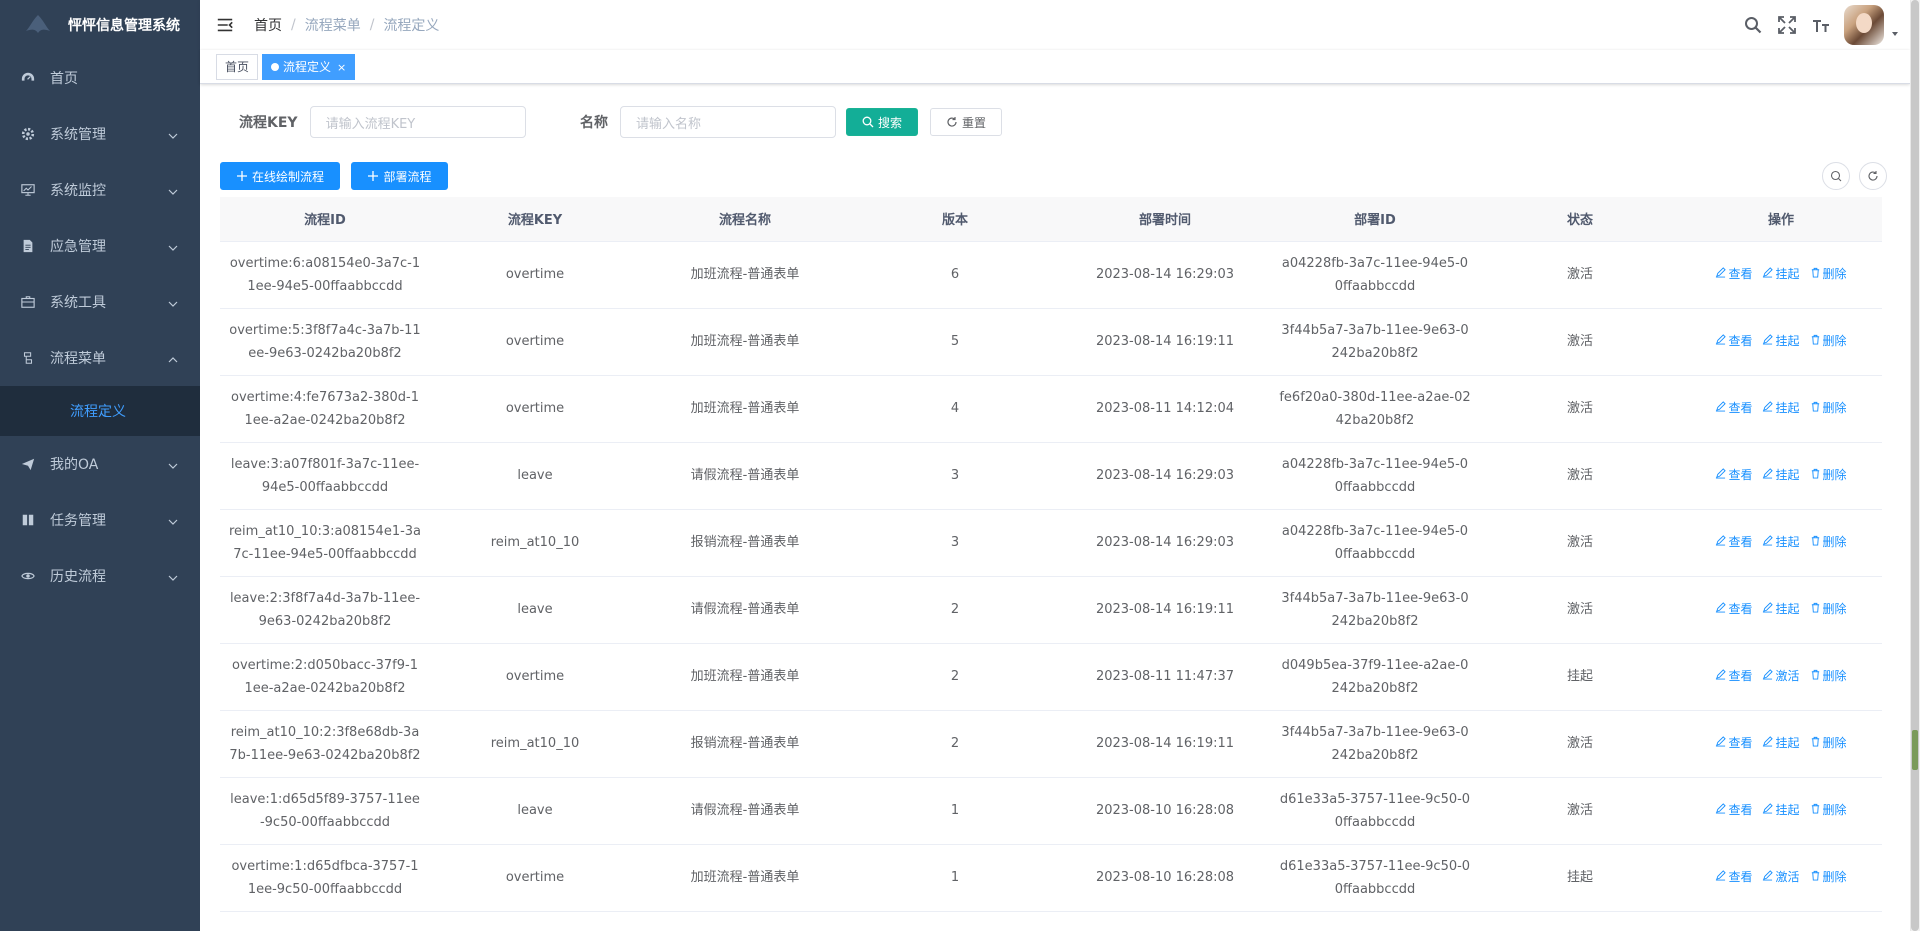 The image size is (1920, 931). I want to click on sidebar-item-system-monitor: 系统监控, so click(100, 190).